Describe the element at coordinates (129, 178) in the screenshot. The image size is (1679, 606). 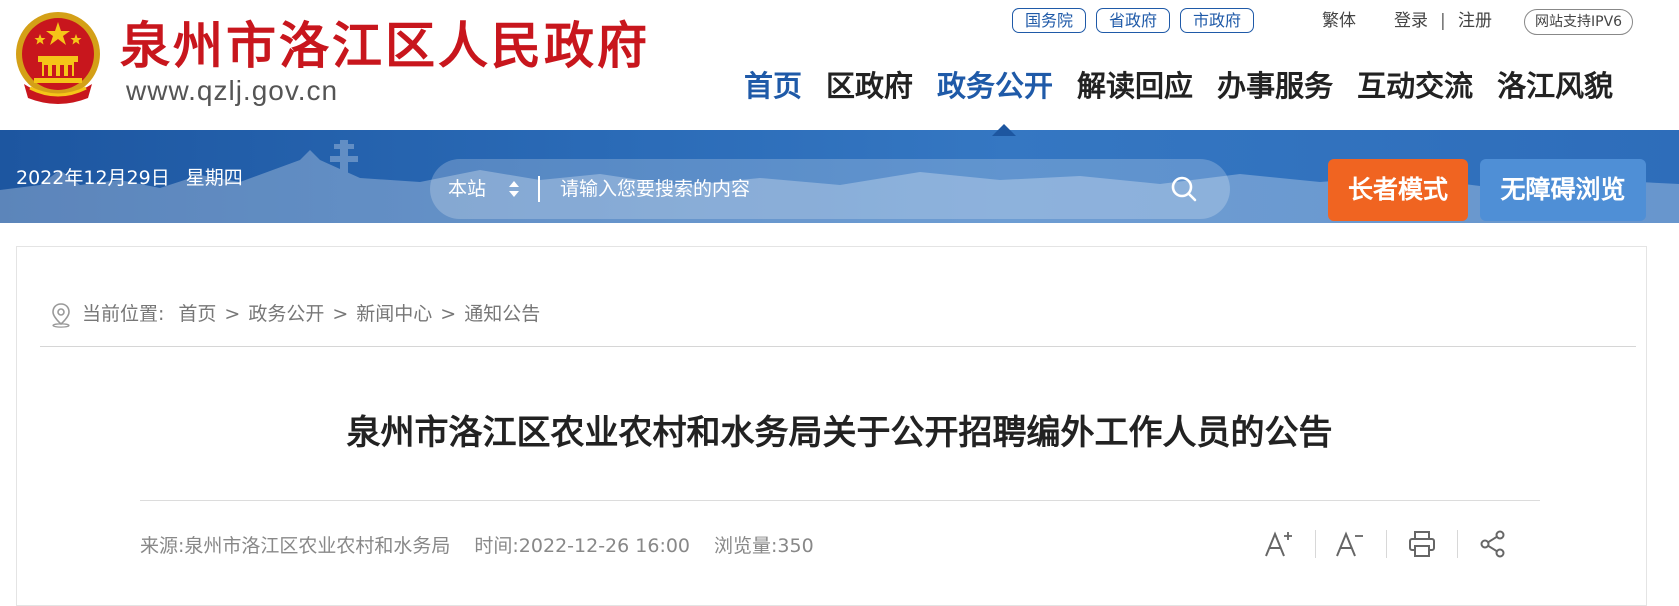
I see `current-date: 2022年12月29日 星期四` at that location.